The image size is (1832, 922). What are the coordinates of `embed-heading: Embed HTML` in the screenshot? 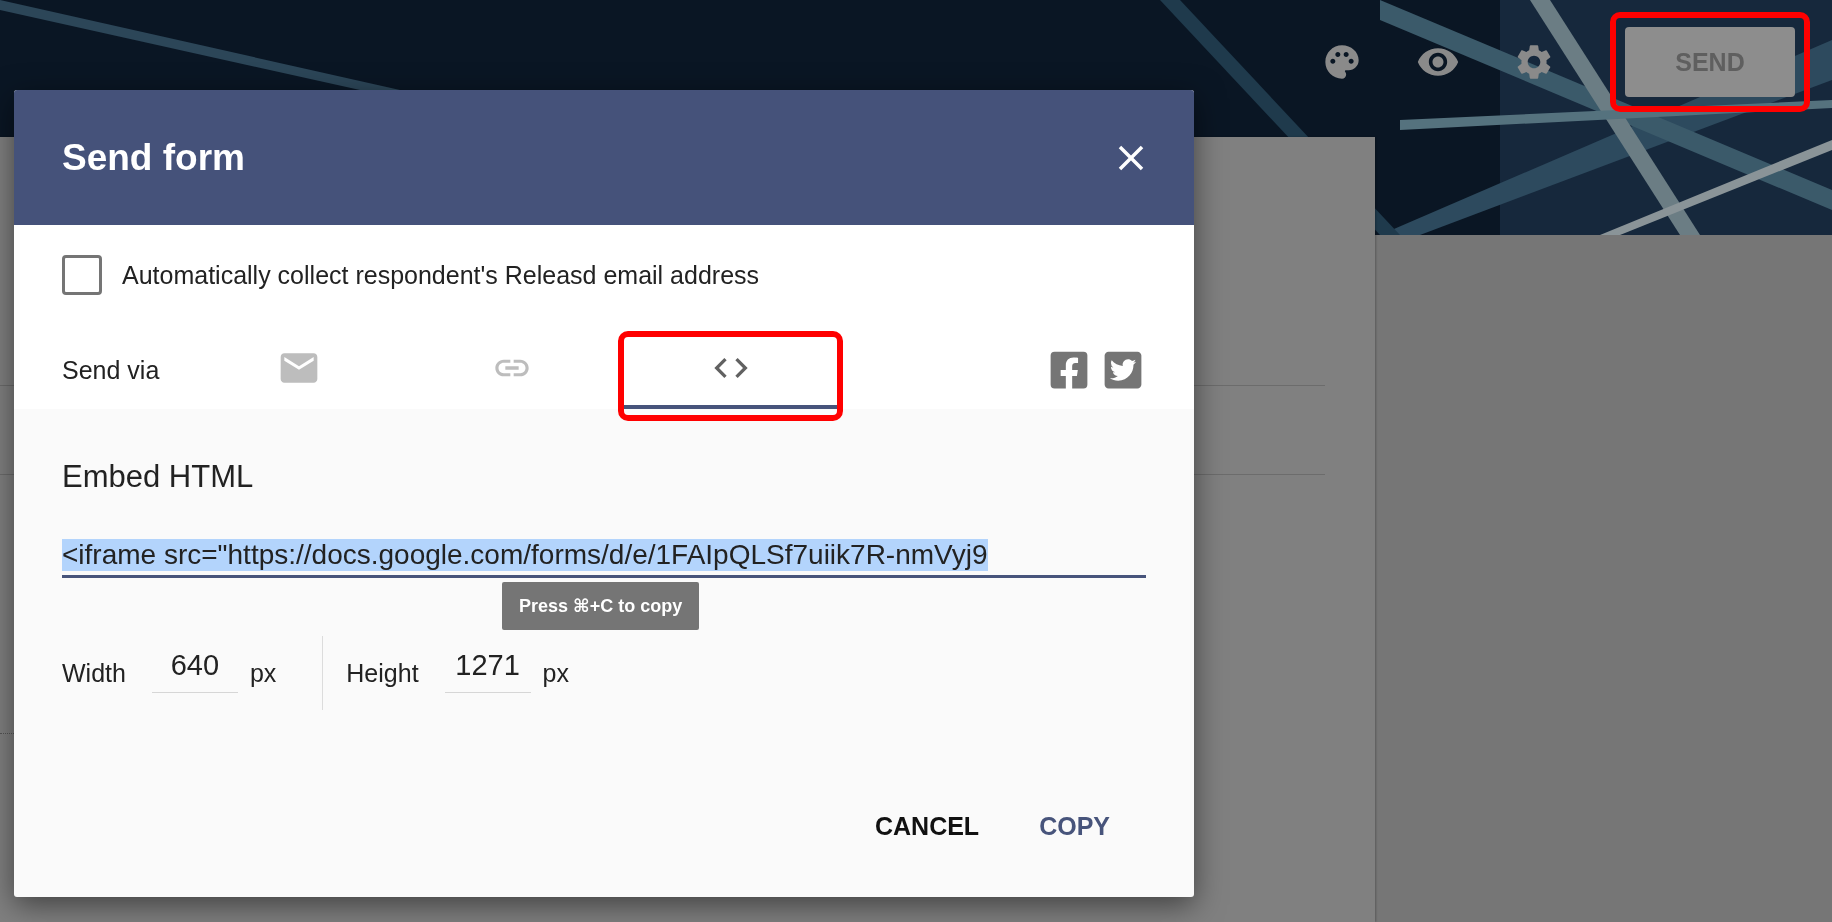 It's located at (158, 477).